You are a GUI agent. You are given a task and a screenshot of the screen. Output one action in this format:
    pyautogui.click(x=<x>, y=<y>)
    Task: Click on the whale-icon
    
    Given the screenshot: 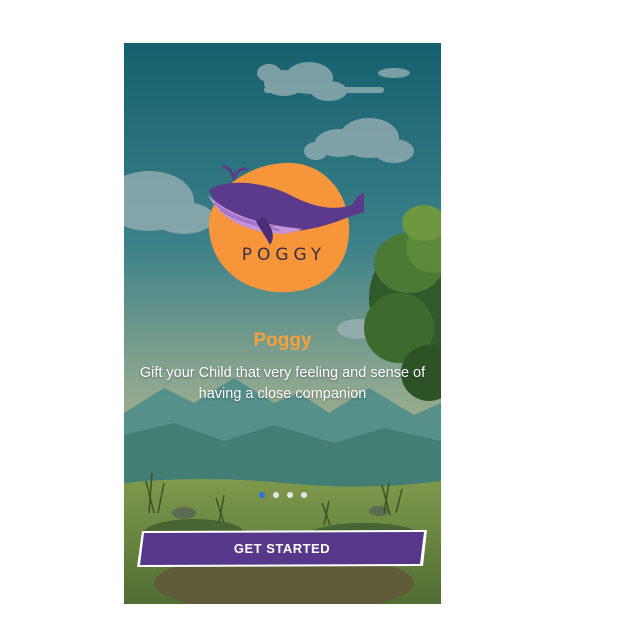 What is the action you would take?
    pyautogui.click(x=288, y=227)
    